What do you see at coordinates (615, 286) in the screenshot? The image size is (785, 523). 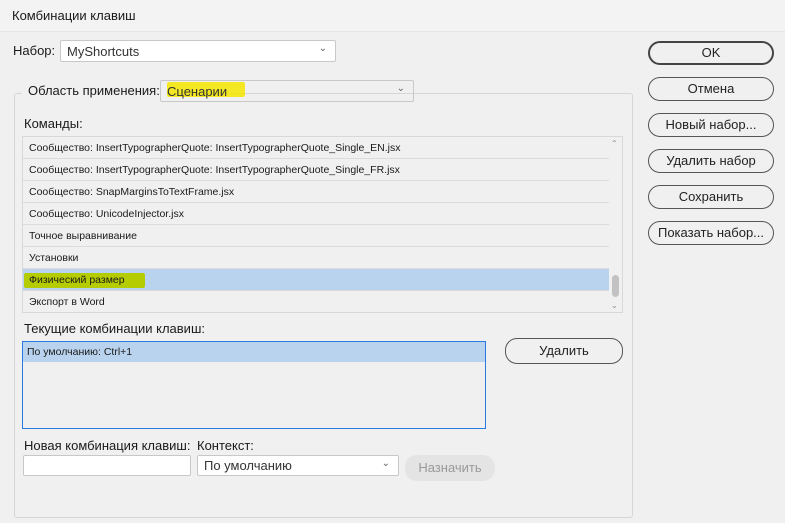 I see `scrollbar-thumb` at bounding box center [615, 286].